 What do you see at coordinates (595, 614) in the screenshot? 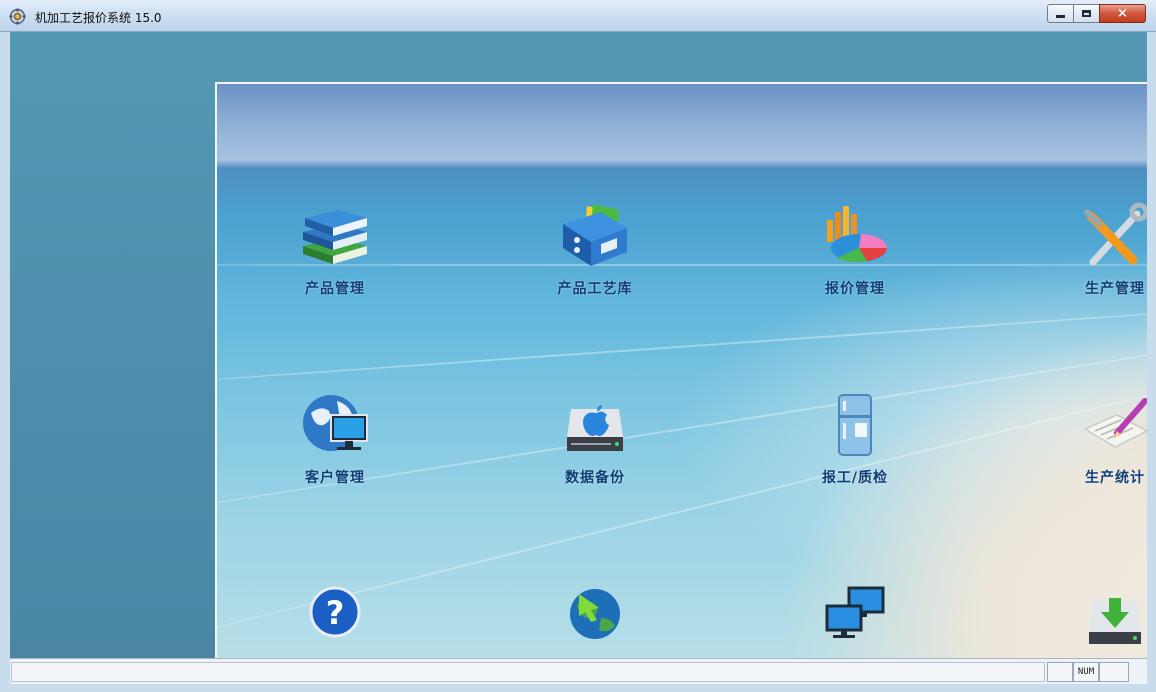
I see `globe-arrow-icon` at bounding box center [595, 614].